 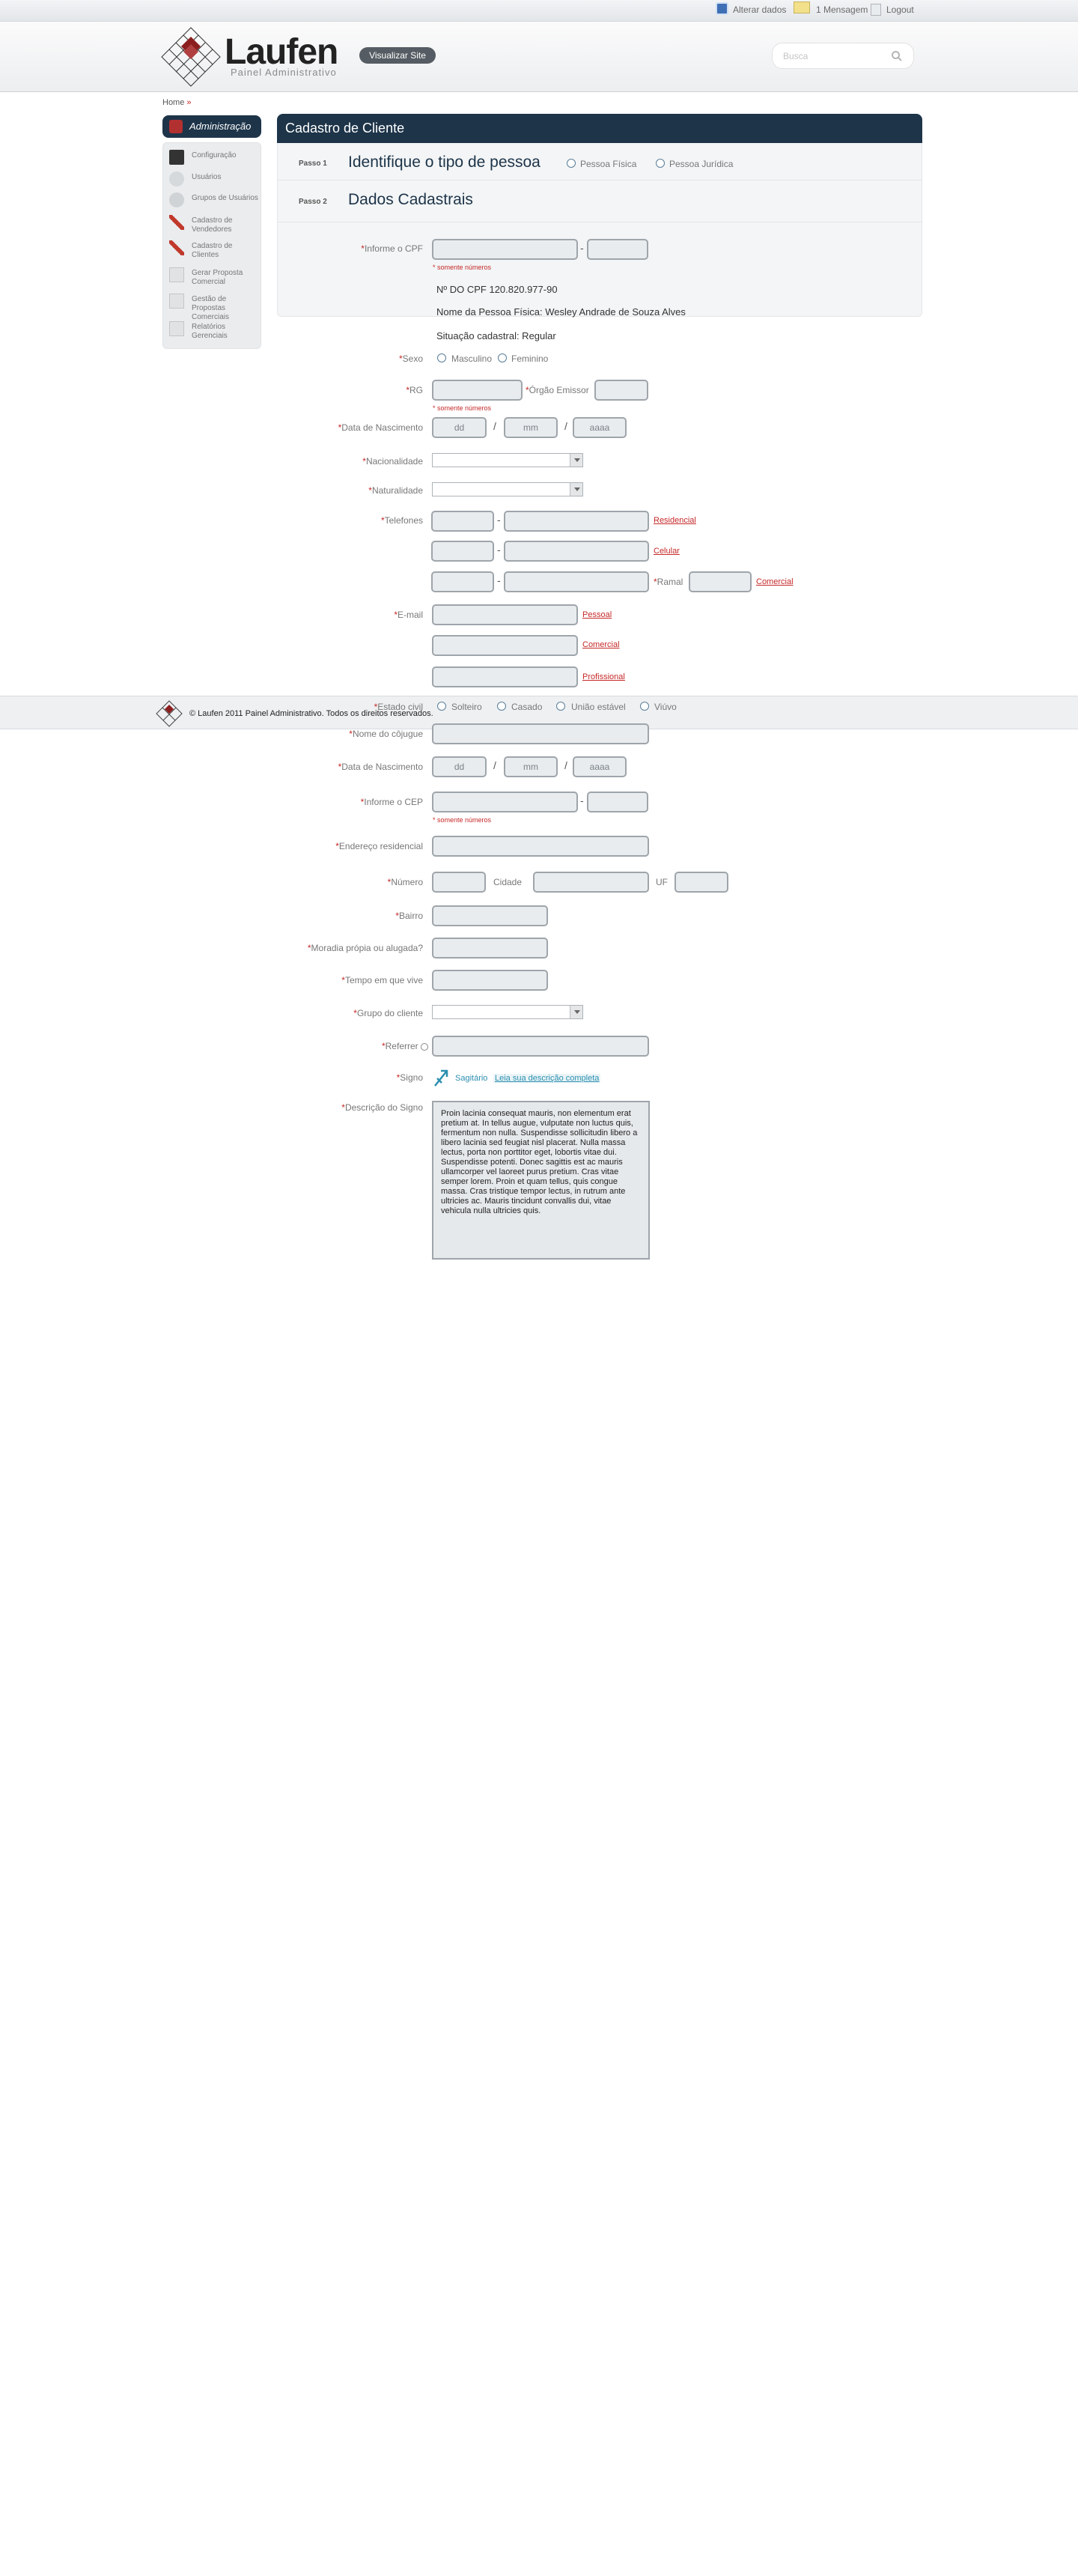 What do you see at coordinates (494, 765) in the screenshot?
I see `slash-3: /` at bounding box center [494, 765].